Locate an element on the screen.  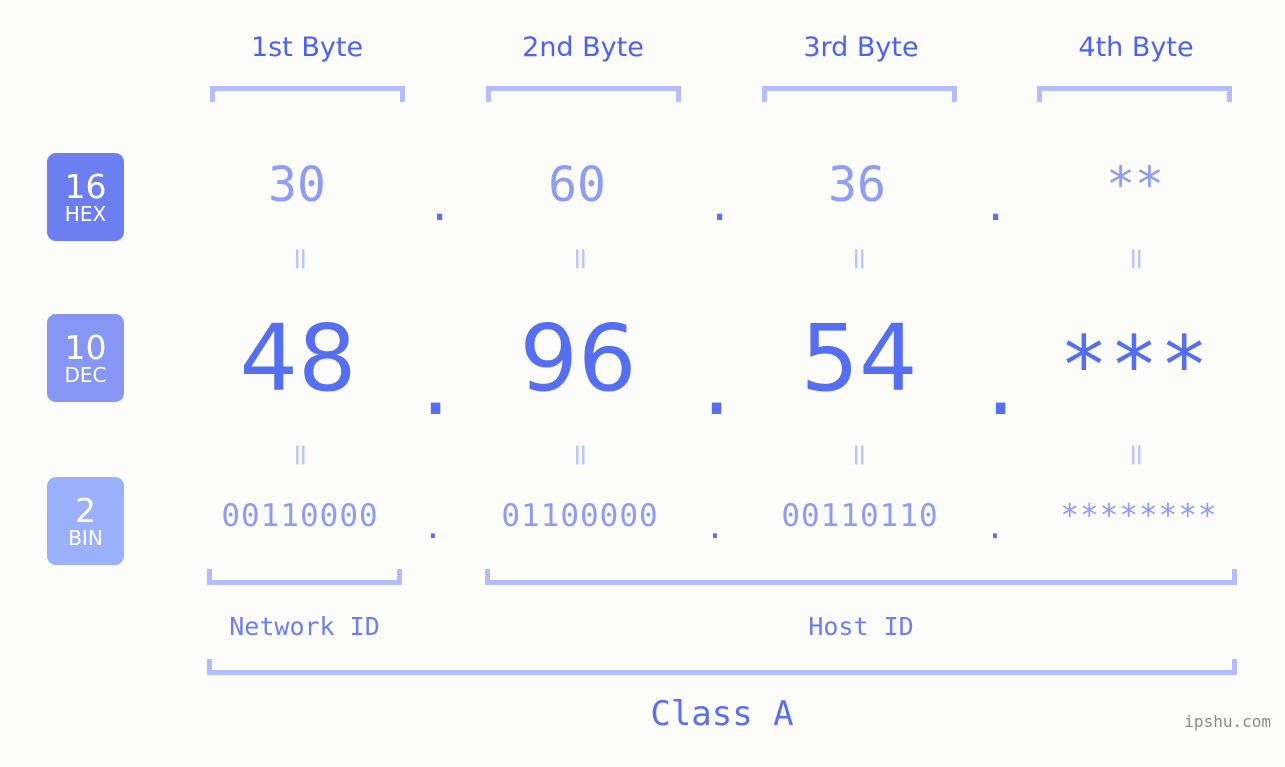
base-badge-dec-number: 10 is located at coordinates (85, 347).